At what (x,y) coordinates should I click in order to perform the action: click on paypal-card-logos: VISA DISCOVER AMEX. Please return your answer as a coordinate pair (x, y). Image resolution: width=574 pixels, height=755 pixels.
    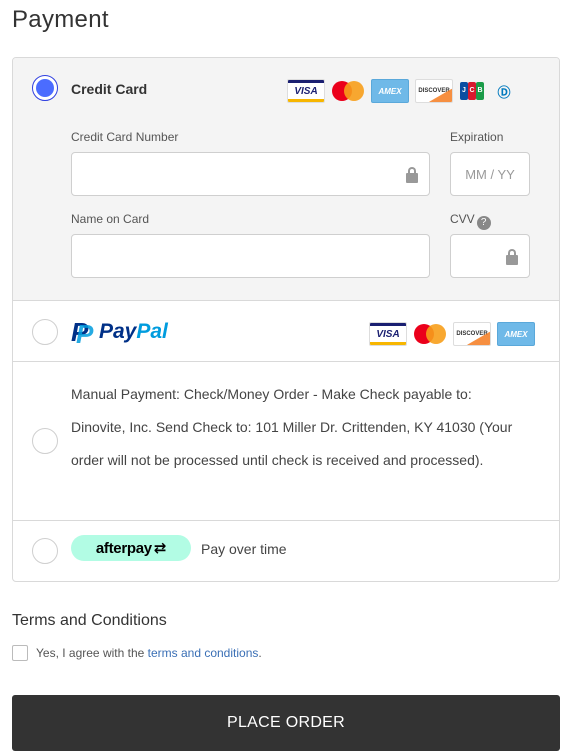
    Looking at the image, I should click on (452, 334).